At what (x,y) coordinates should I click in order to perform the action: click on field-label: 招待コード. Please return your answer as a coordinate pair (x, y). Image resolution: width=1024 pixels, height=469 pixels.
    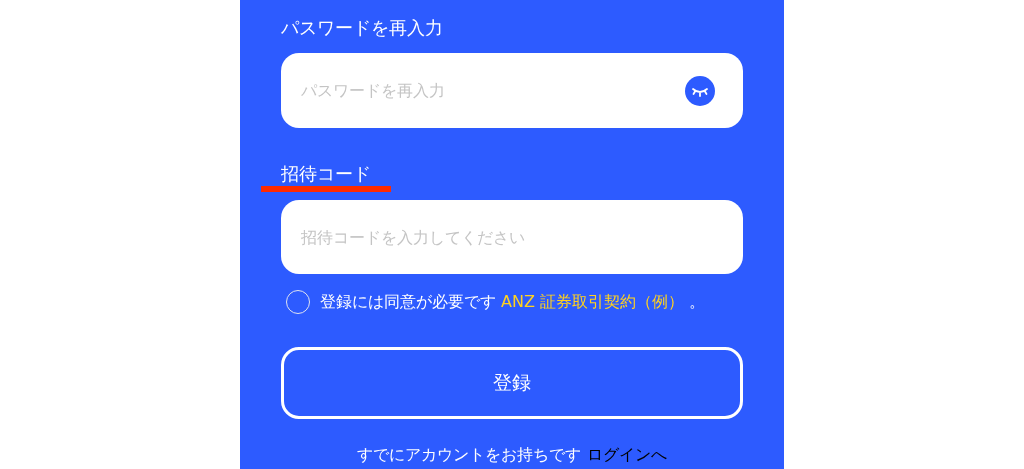
    Looking at the image, I should click on (326, 177).